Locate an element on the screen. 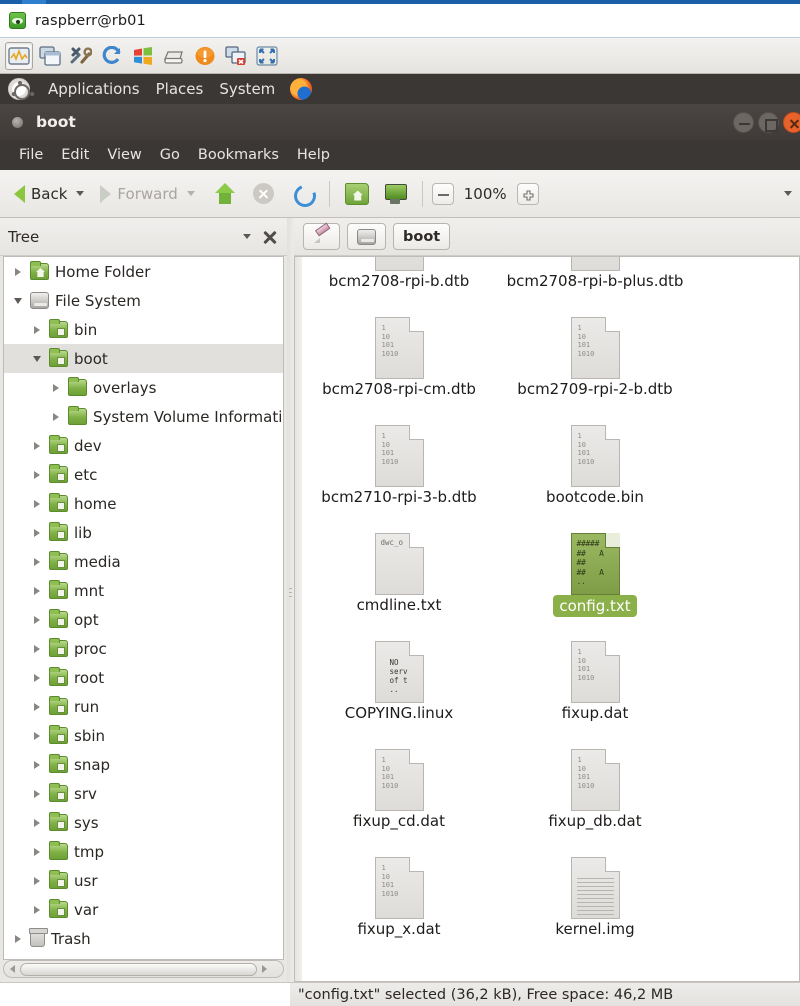 This screenshot has height=1006, width=800. tree-item-home: home is located at coordinates (143, 503).